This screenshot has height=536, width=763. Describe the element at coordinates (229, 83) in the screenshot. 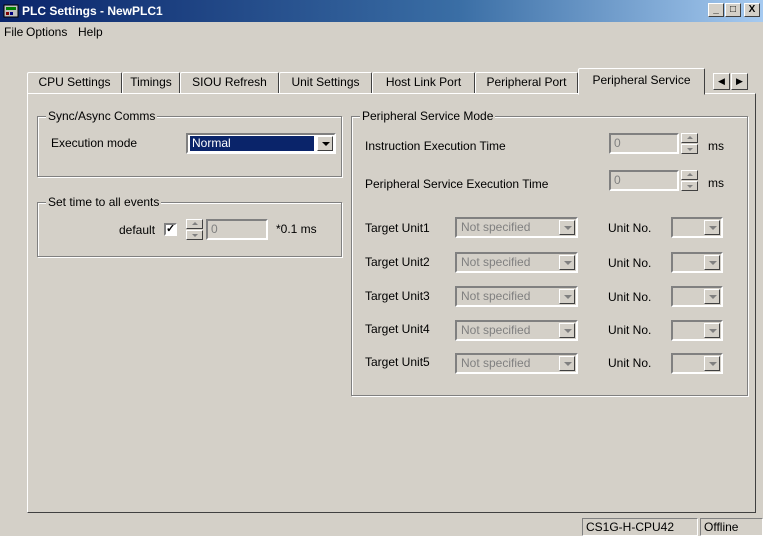

I see `tab-siou-refresh: SIOU Refresh` at that location.